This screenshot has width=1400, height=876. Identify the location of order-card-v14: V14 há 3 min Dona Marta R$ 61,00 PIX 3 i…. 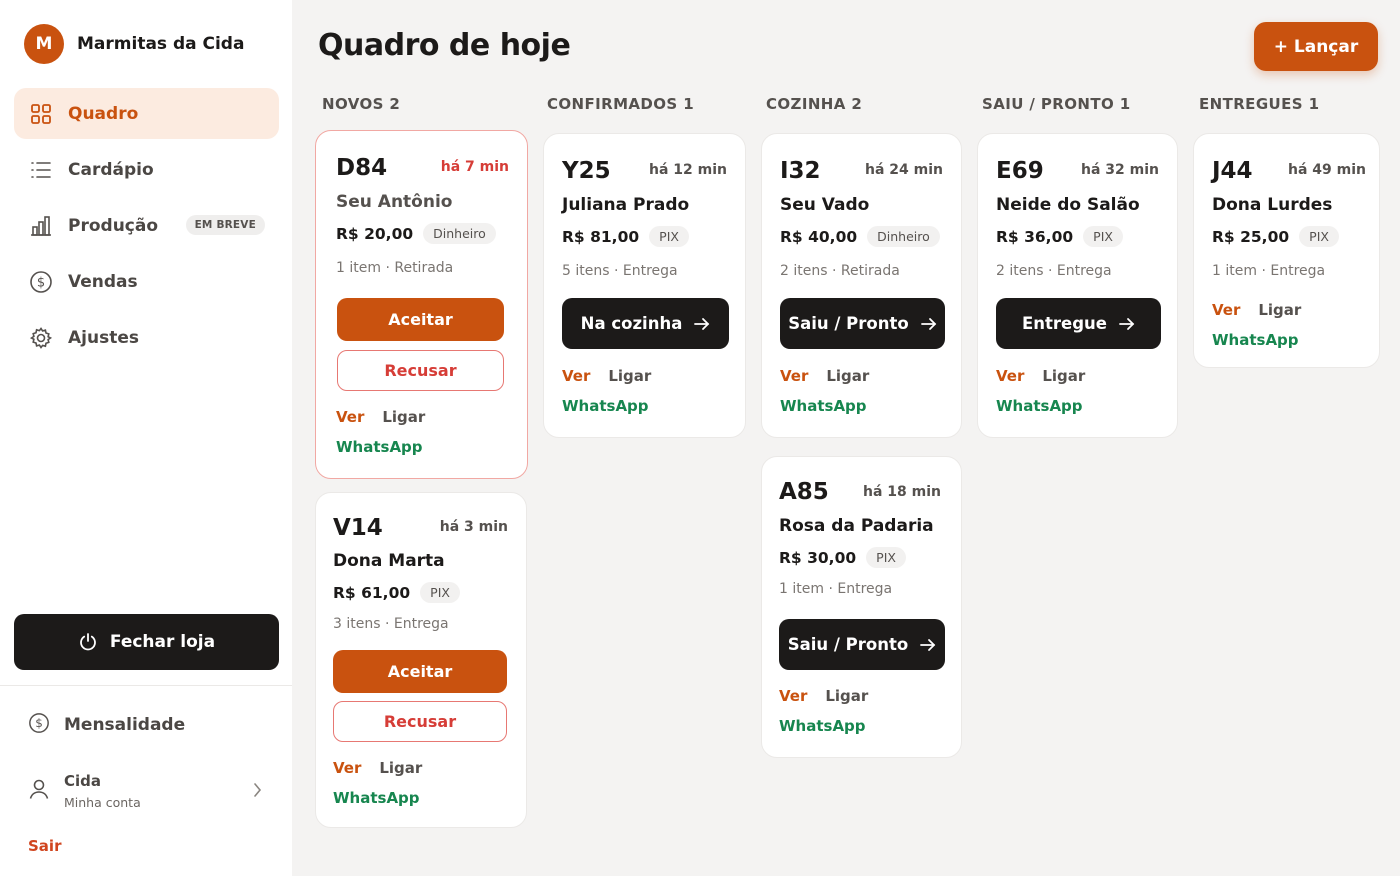
(421, 660).